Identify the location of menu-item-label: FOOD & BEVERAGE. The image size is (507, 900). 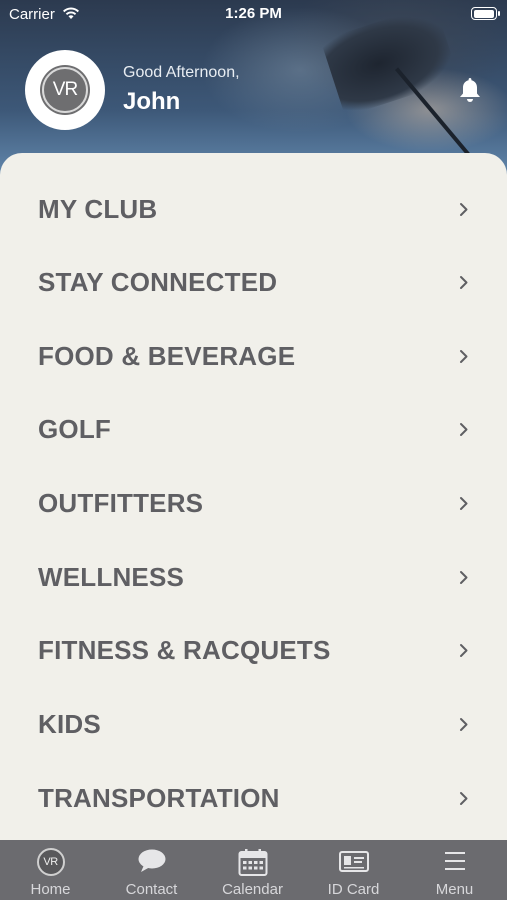
(167, 356).